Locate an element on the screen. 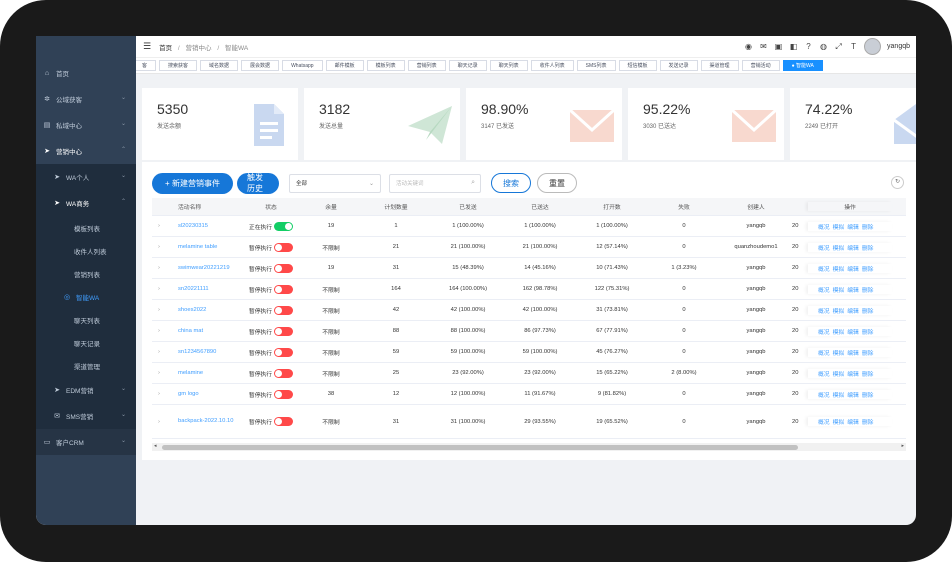 The height and width of the screenshot is (562, 952). trigger-history-button: 触发历史 is located at coordinates (258, 183).